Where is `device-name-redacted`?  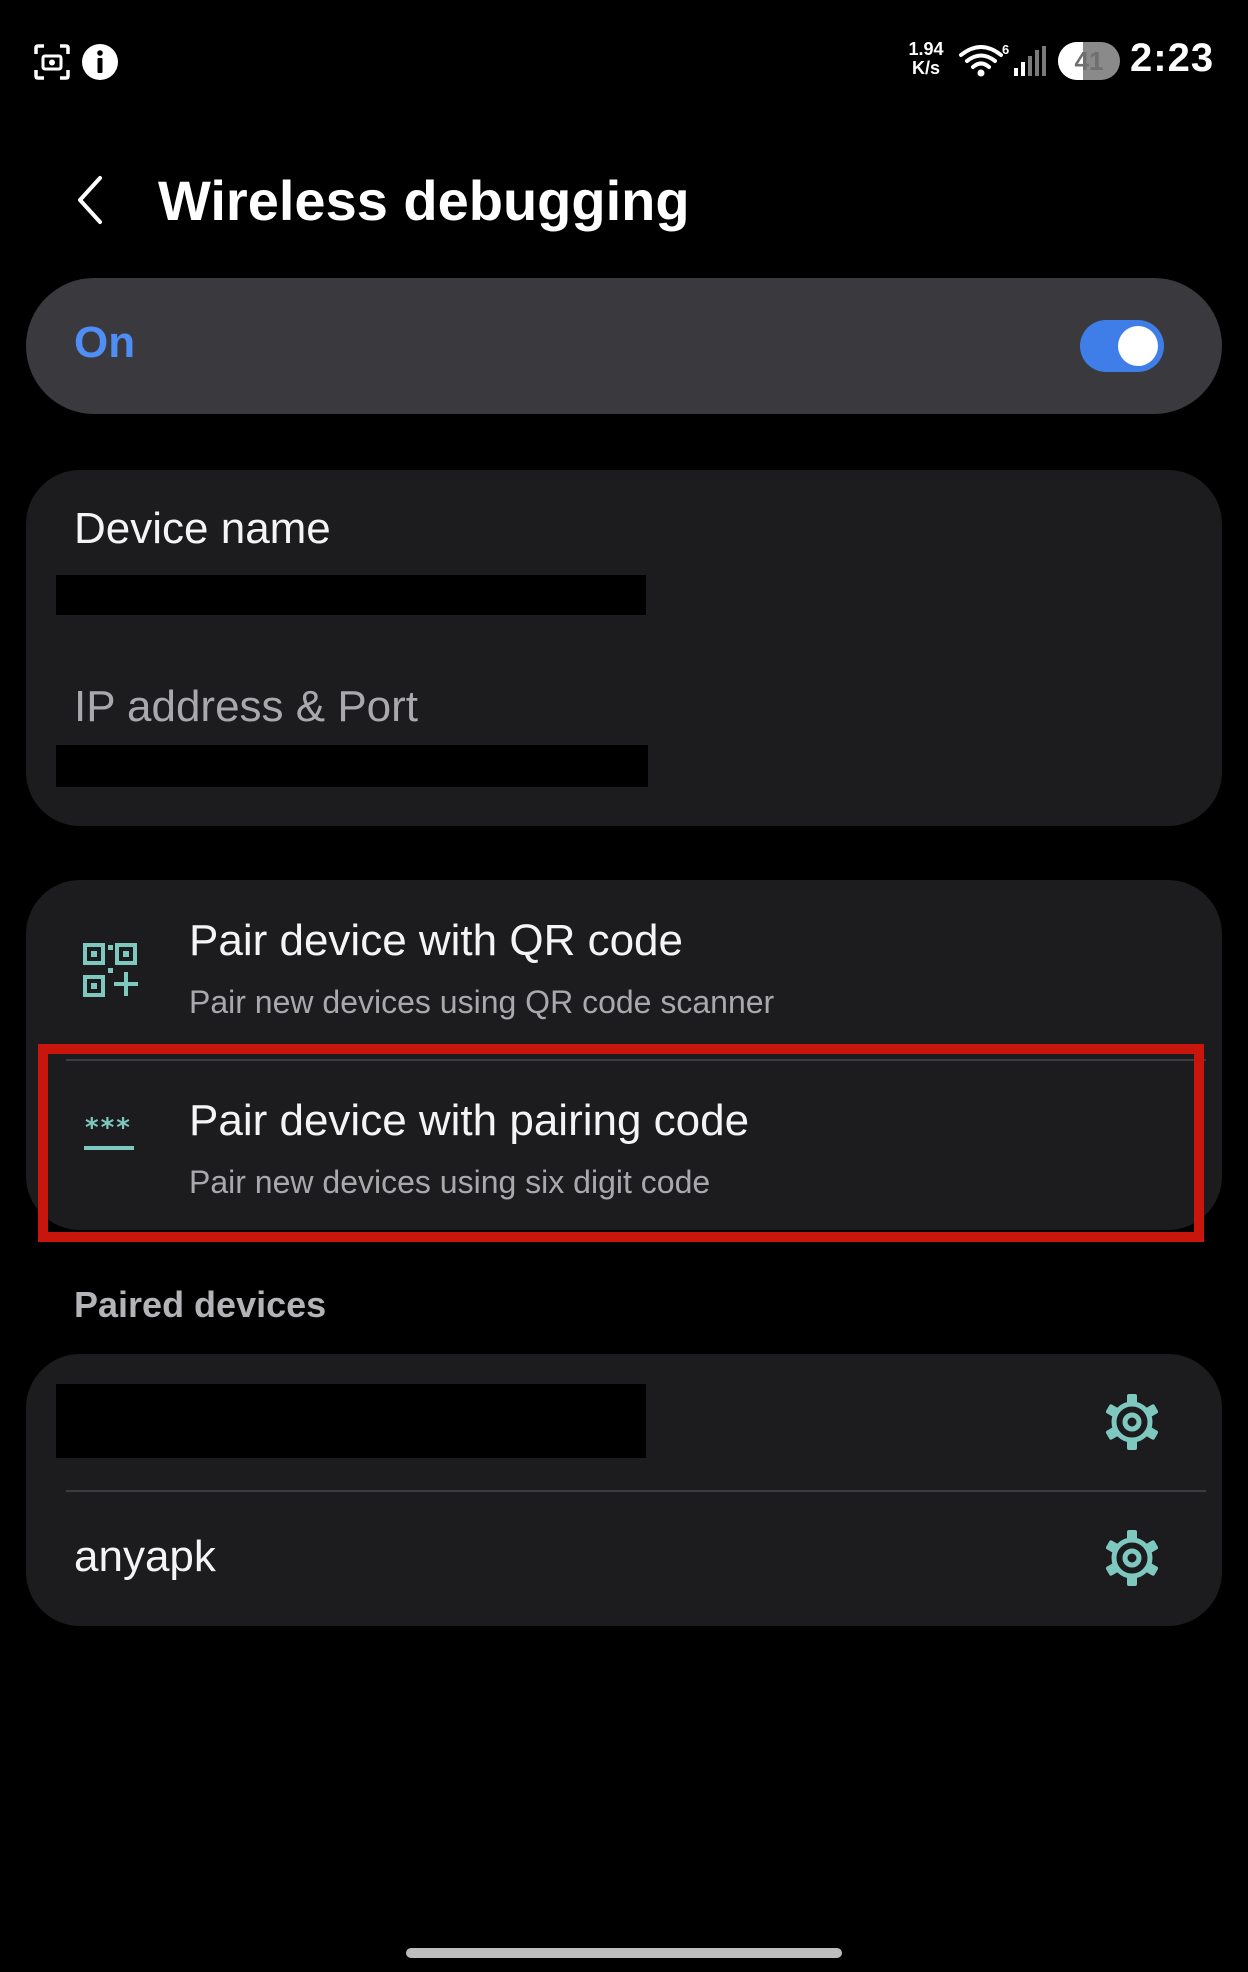
device-name-redacted is located at coordinates (351, 595).